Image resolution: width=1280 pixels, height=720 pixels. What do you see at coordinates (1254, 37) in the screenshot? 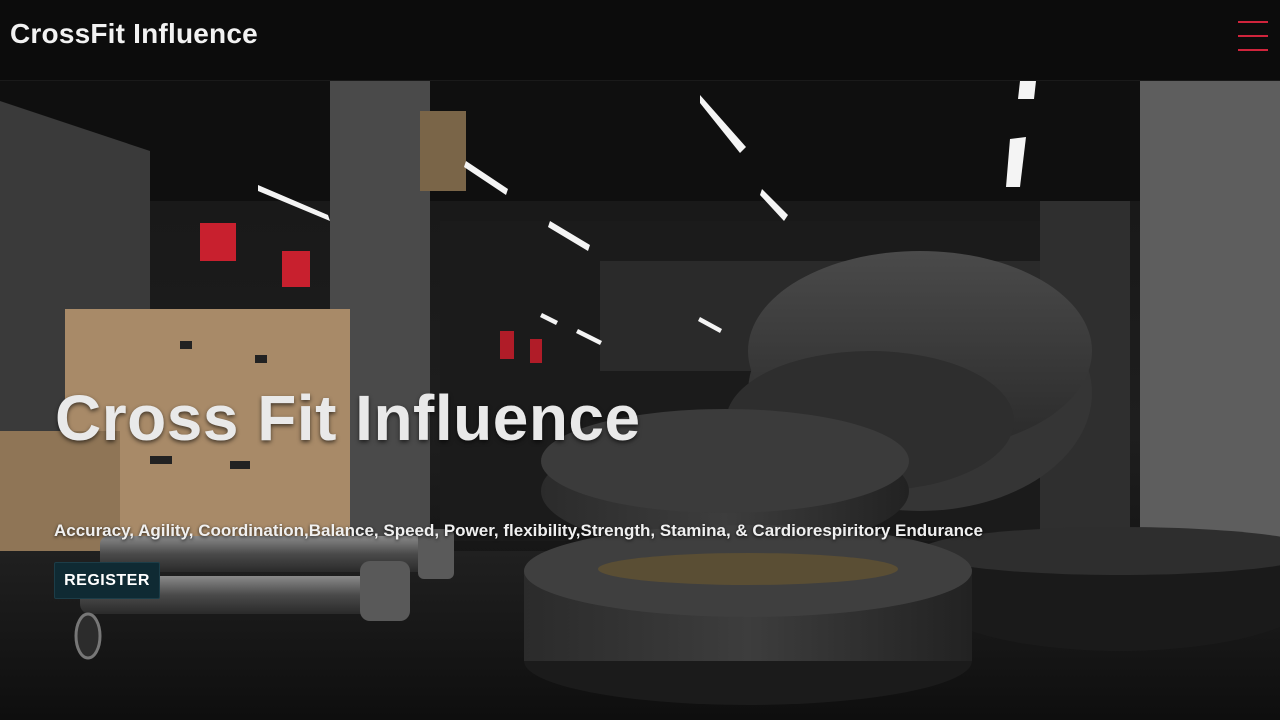
I see `hamburger-menu-icon` at bounding box center [1254, 37].